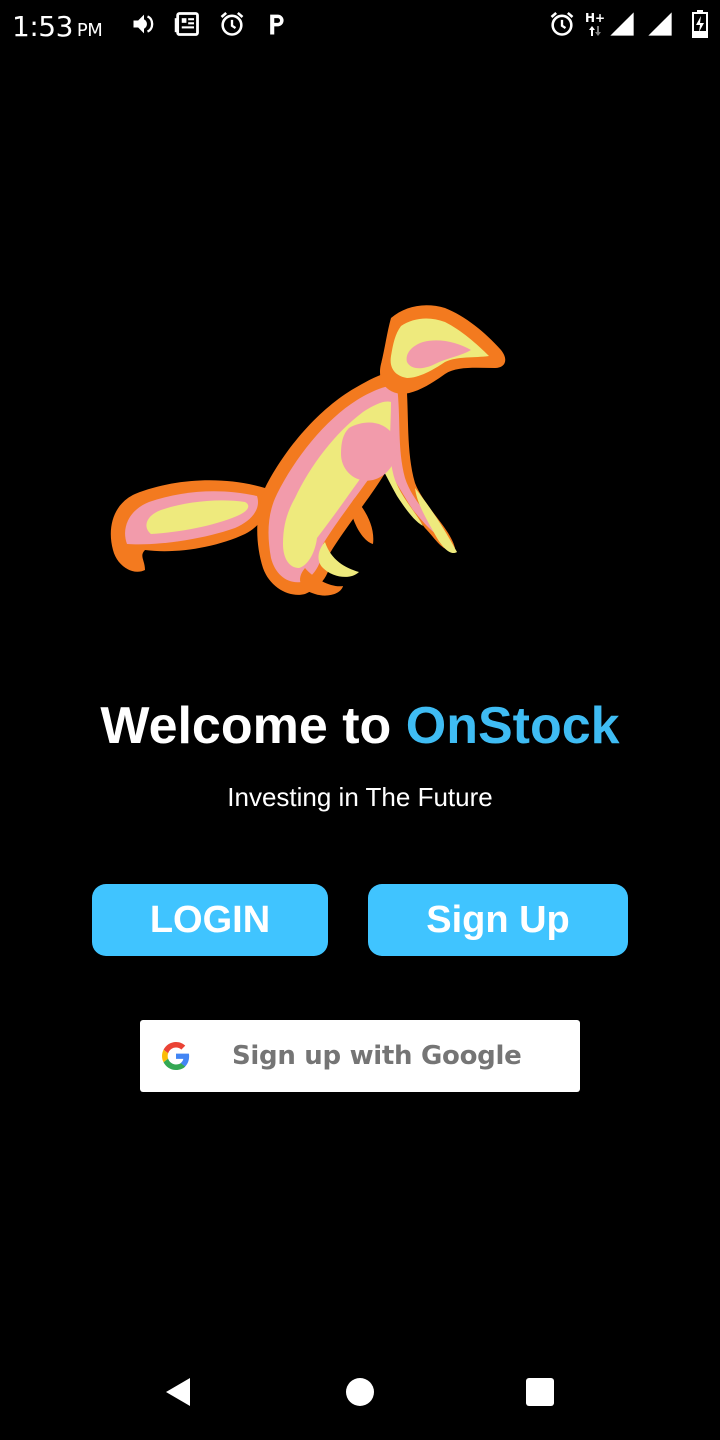 The height and width of the screenshot is (1440, 720). I want to click on status-time: 1:53 PM, so click(57, 26).